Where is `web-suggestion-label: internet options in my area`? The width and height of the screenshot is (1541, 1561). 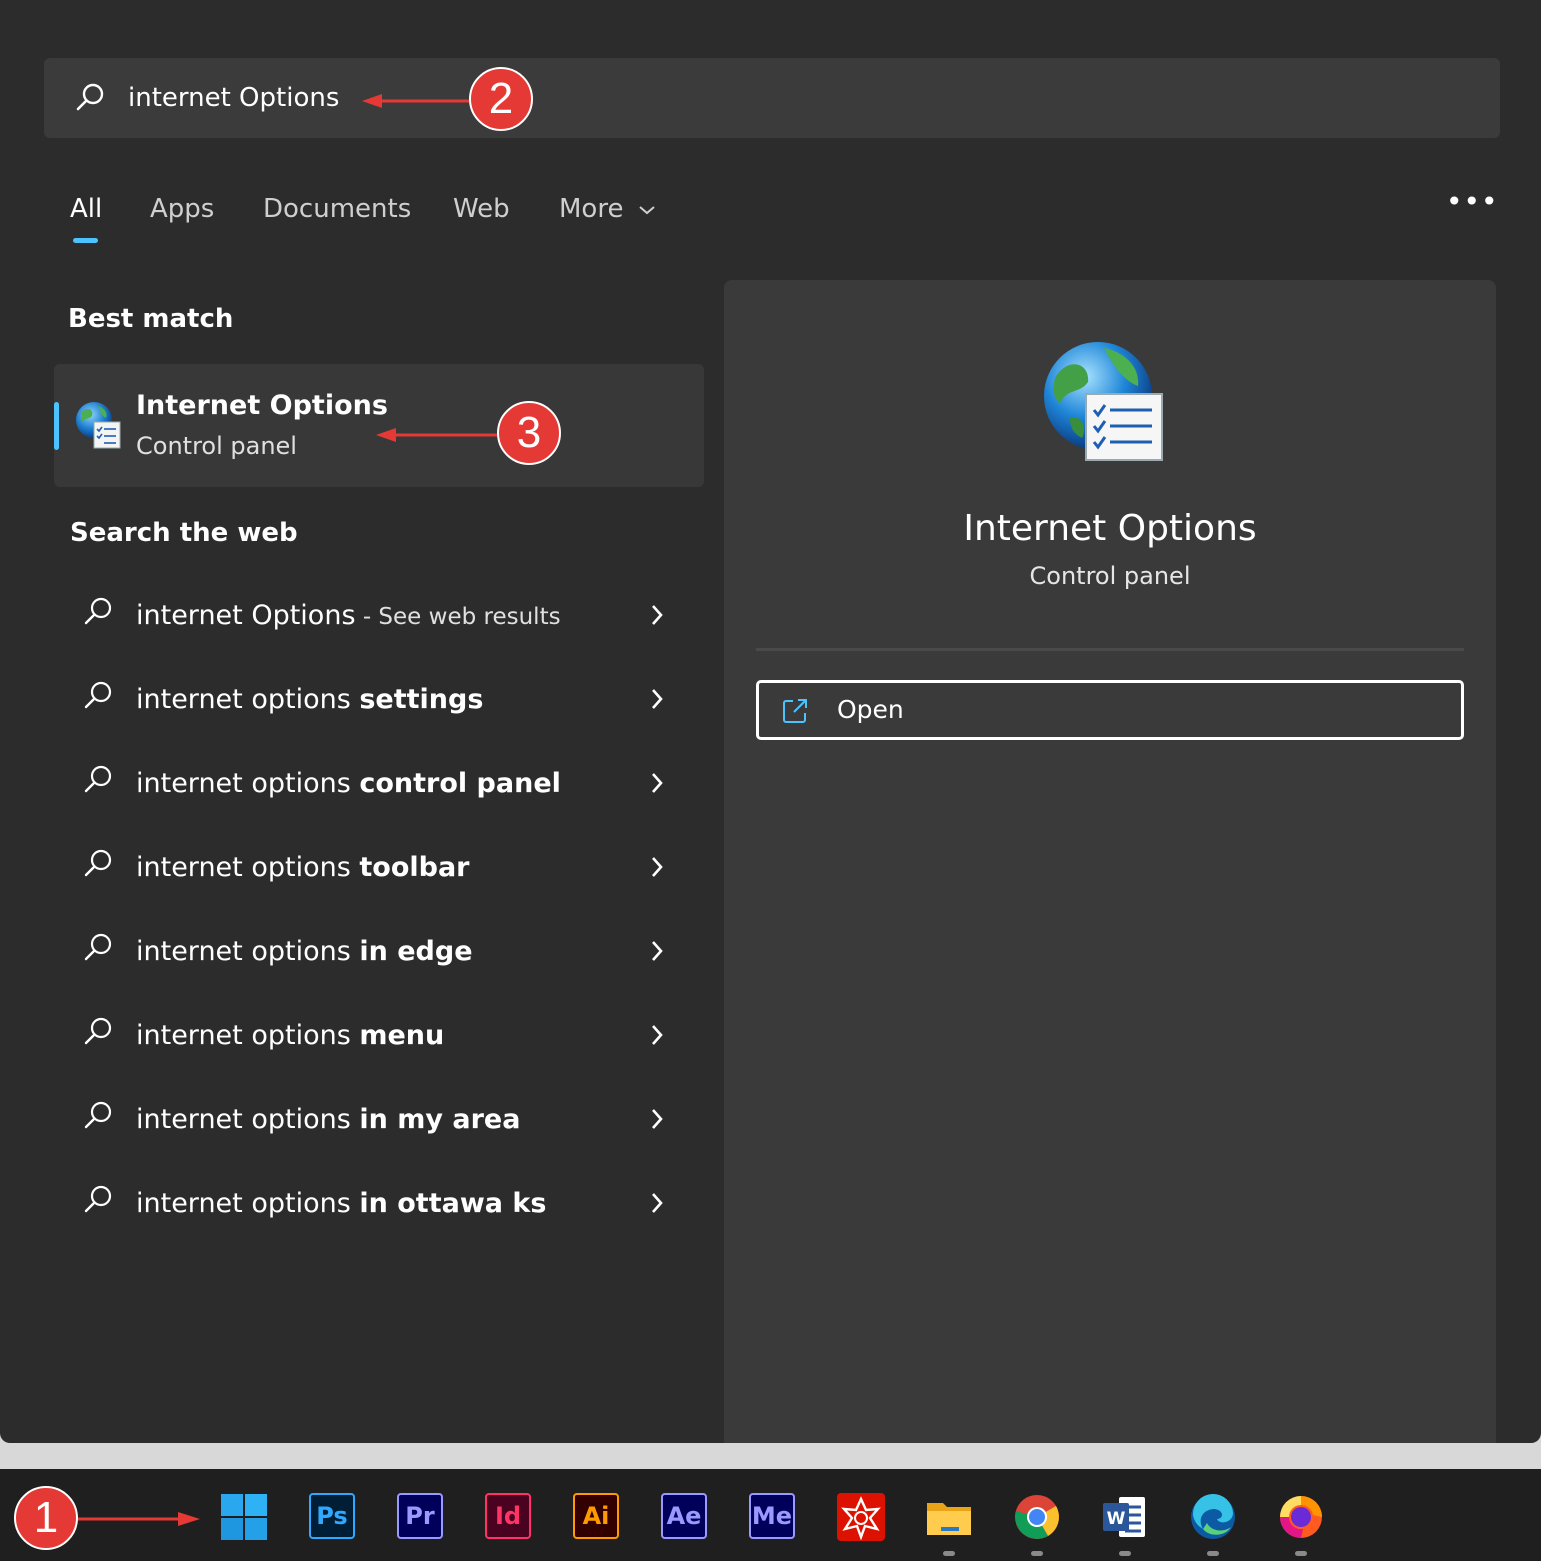
web-suggestion-label: internet options in my area is located at coordinates (328, 1120).